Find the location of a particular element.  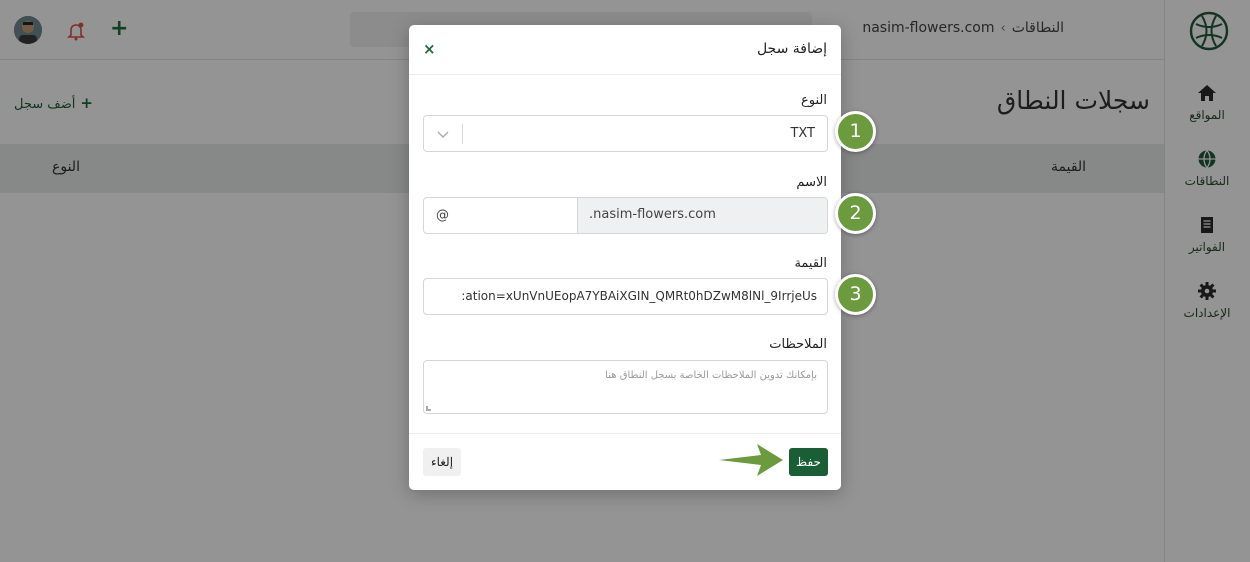

domain-suffix: .nasim-flowers.com is located at coordinates (702, 215).